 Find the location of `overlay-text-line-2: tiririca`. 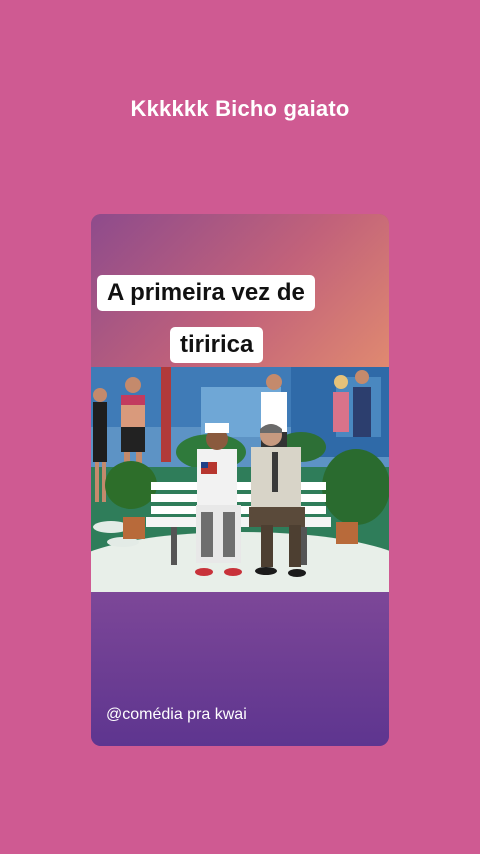

overlay-text-line-2: tiririca is located at coordinates (217, 345).